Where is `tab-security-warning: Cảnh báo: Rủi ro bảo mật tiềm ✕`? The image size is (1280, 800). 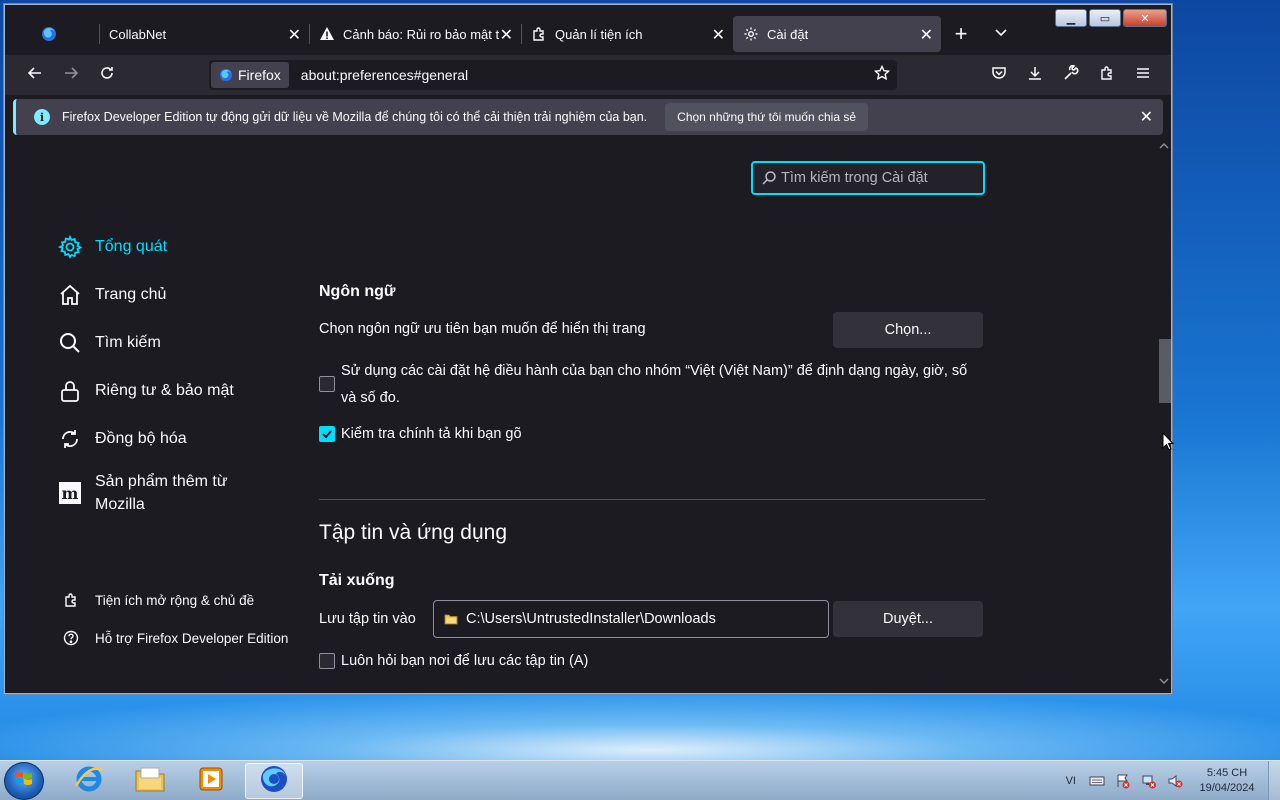
tab-security-warning: Cảnh báo: Rủi ro bảo mật tiềm ✕ is located at coordinates (415, 34).